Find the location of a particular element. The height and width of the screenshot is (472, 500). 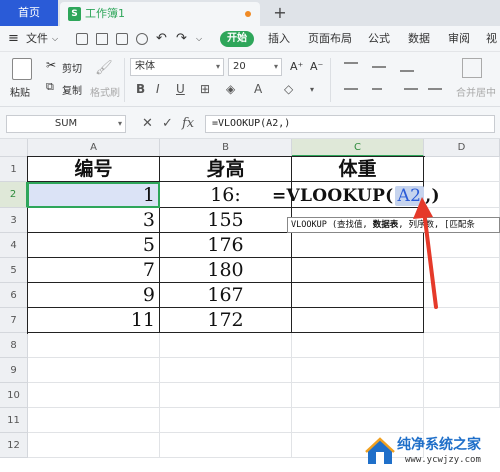

font-size-select: 20 ▾ is located at coordinates (255, 67).